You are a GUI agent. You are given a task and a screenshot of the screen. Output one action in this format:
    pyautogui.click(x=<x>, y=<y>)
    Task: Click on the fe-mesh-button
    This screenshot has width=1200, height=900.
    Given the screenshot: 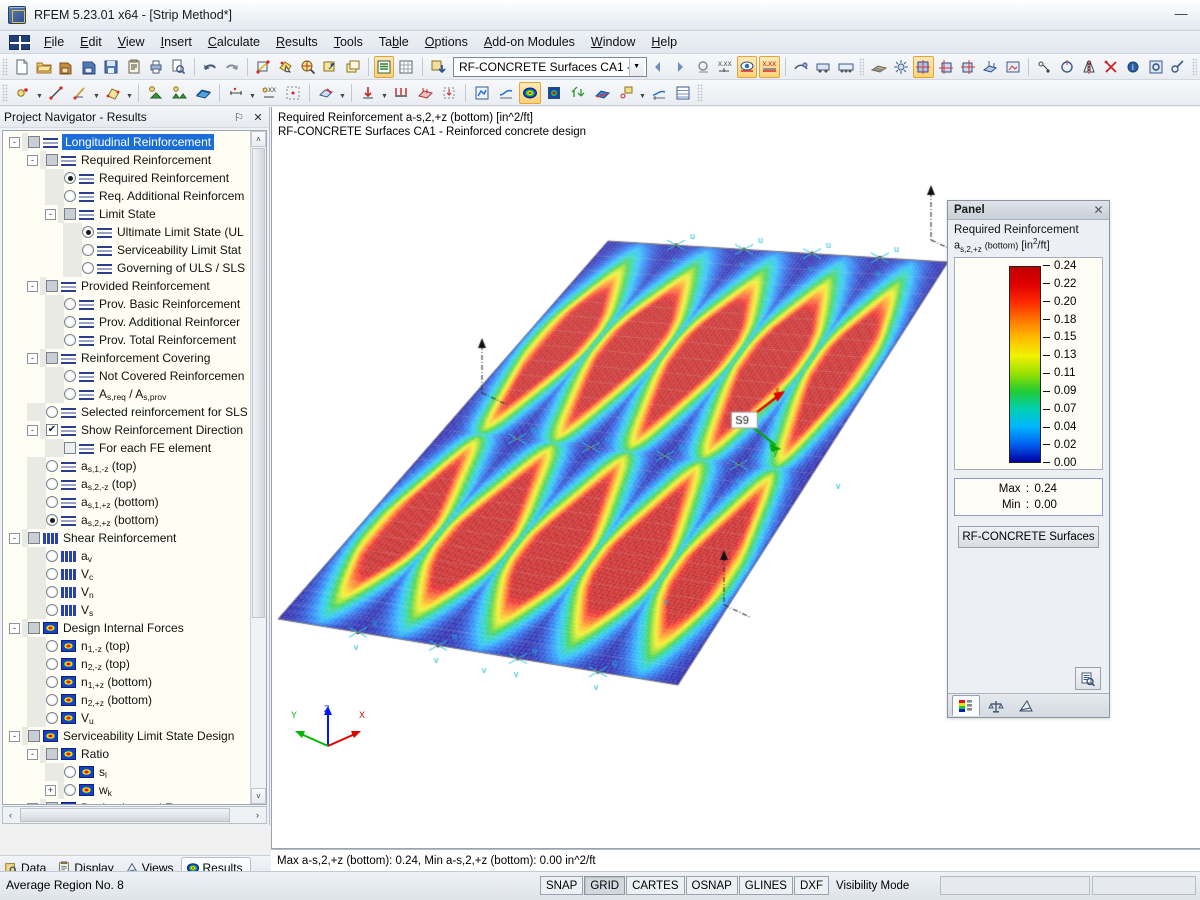 What is the action you would take?
    pyautogui.click(x=878, y=67)
    